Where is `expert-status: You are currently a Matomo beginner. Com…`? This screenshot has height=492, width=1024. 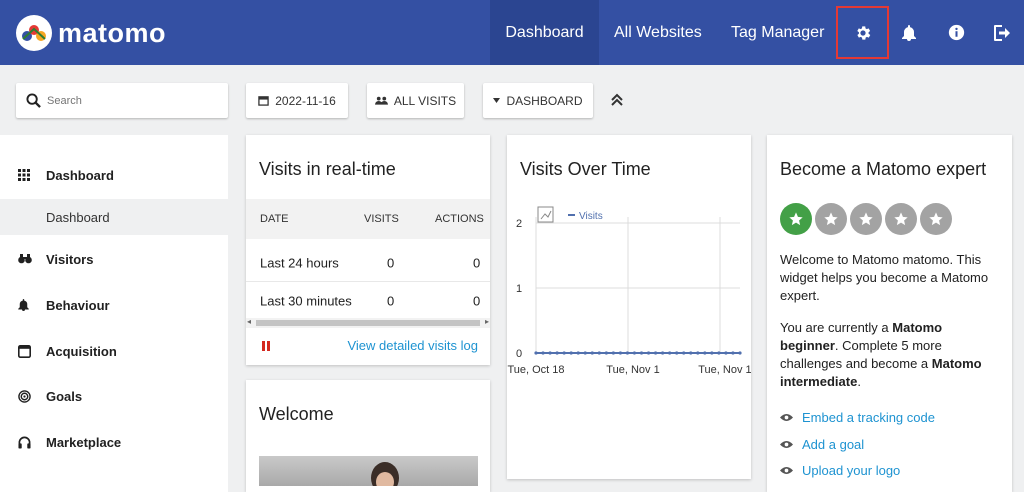 expert-status: You are currently a Matomo beginner. Com… is located at coordinates (890, 355).